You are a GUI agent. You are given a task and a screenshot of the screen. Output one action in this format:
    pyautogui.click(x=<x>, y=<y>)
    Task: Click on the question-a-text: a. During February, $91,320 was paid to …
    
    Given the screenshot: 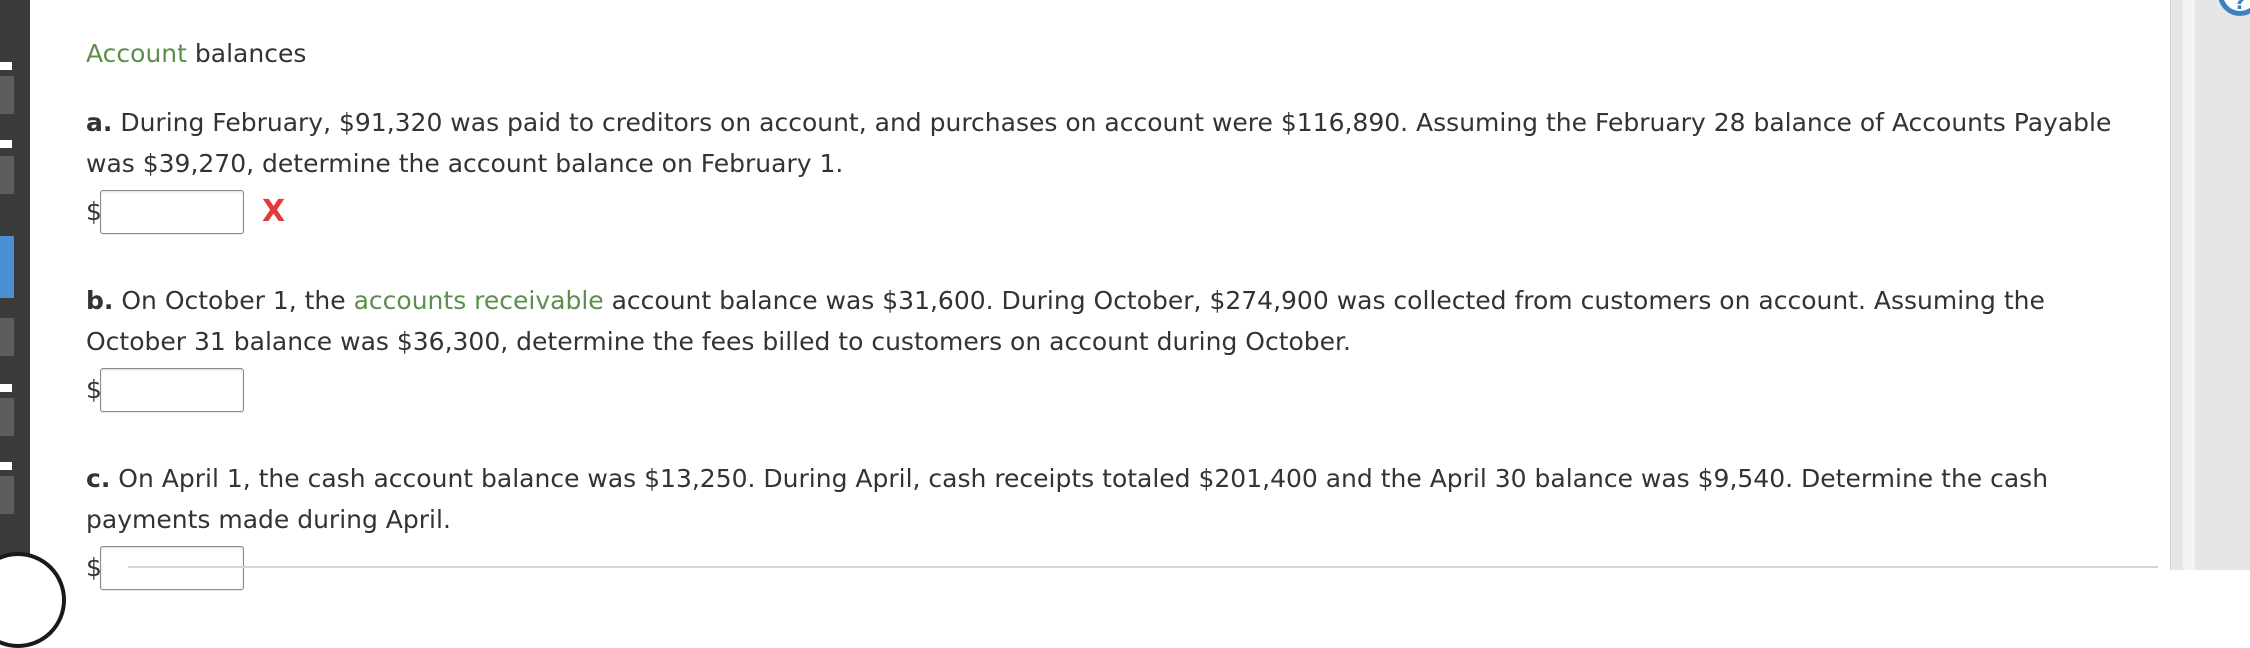 What is the action you would take?
    pyautogui.click(x=1116, y=143)
    